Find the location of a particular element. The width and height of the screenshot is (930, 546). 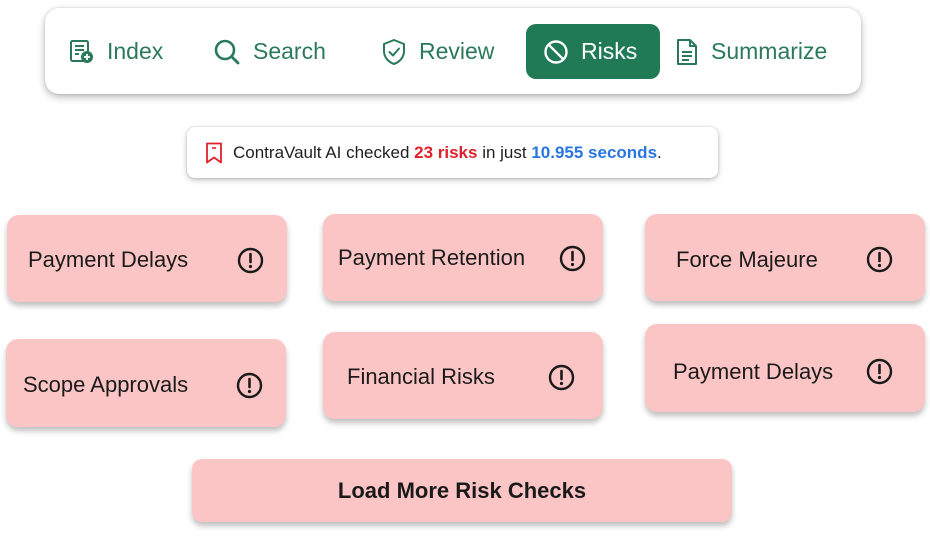

risk-card-force-majeure: Force Majeure is located at coordinates (785, 257).